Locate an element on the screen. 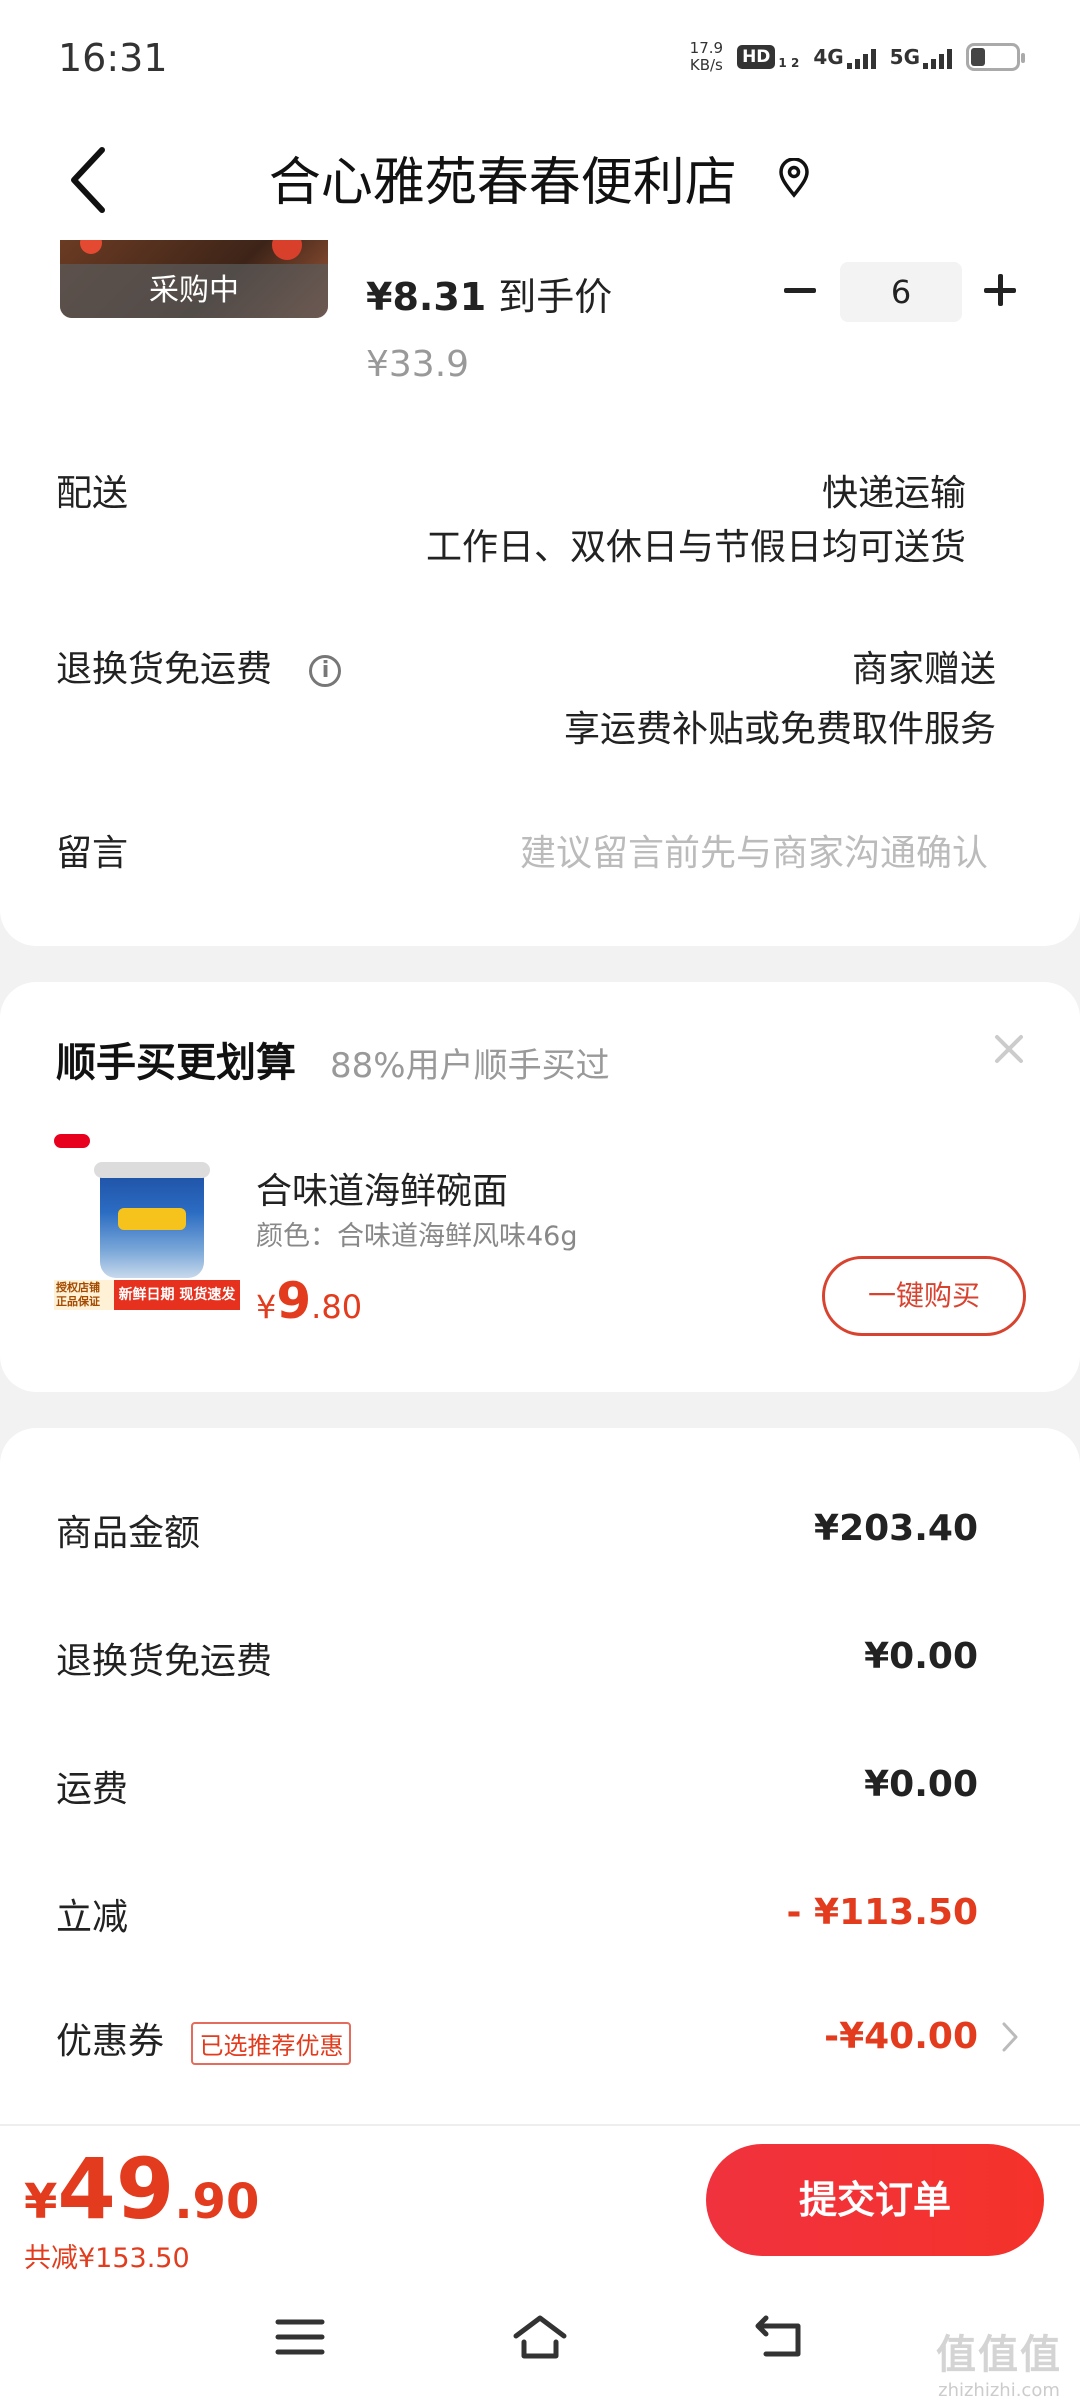  price-integer: 9 is located at coordinates (294, 1301).